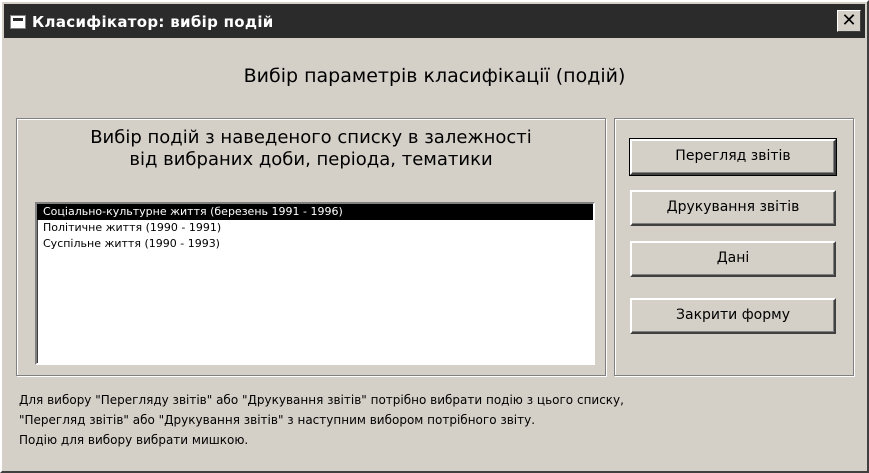  What do you see at coordinates (315, 244) in the screenshot?
I see `list-item: Суспільне життя (1990 - 1993)` at bounding box center [315, 244].